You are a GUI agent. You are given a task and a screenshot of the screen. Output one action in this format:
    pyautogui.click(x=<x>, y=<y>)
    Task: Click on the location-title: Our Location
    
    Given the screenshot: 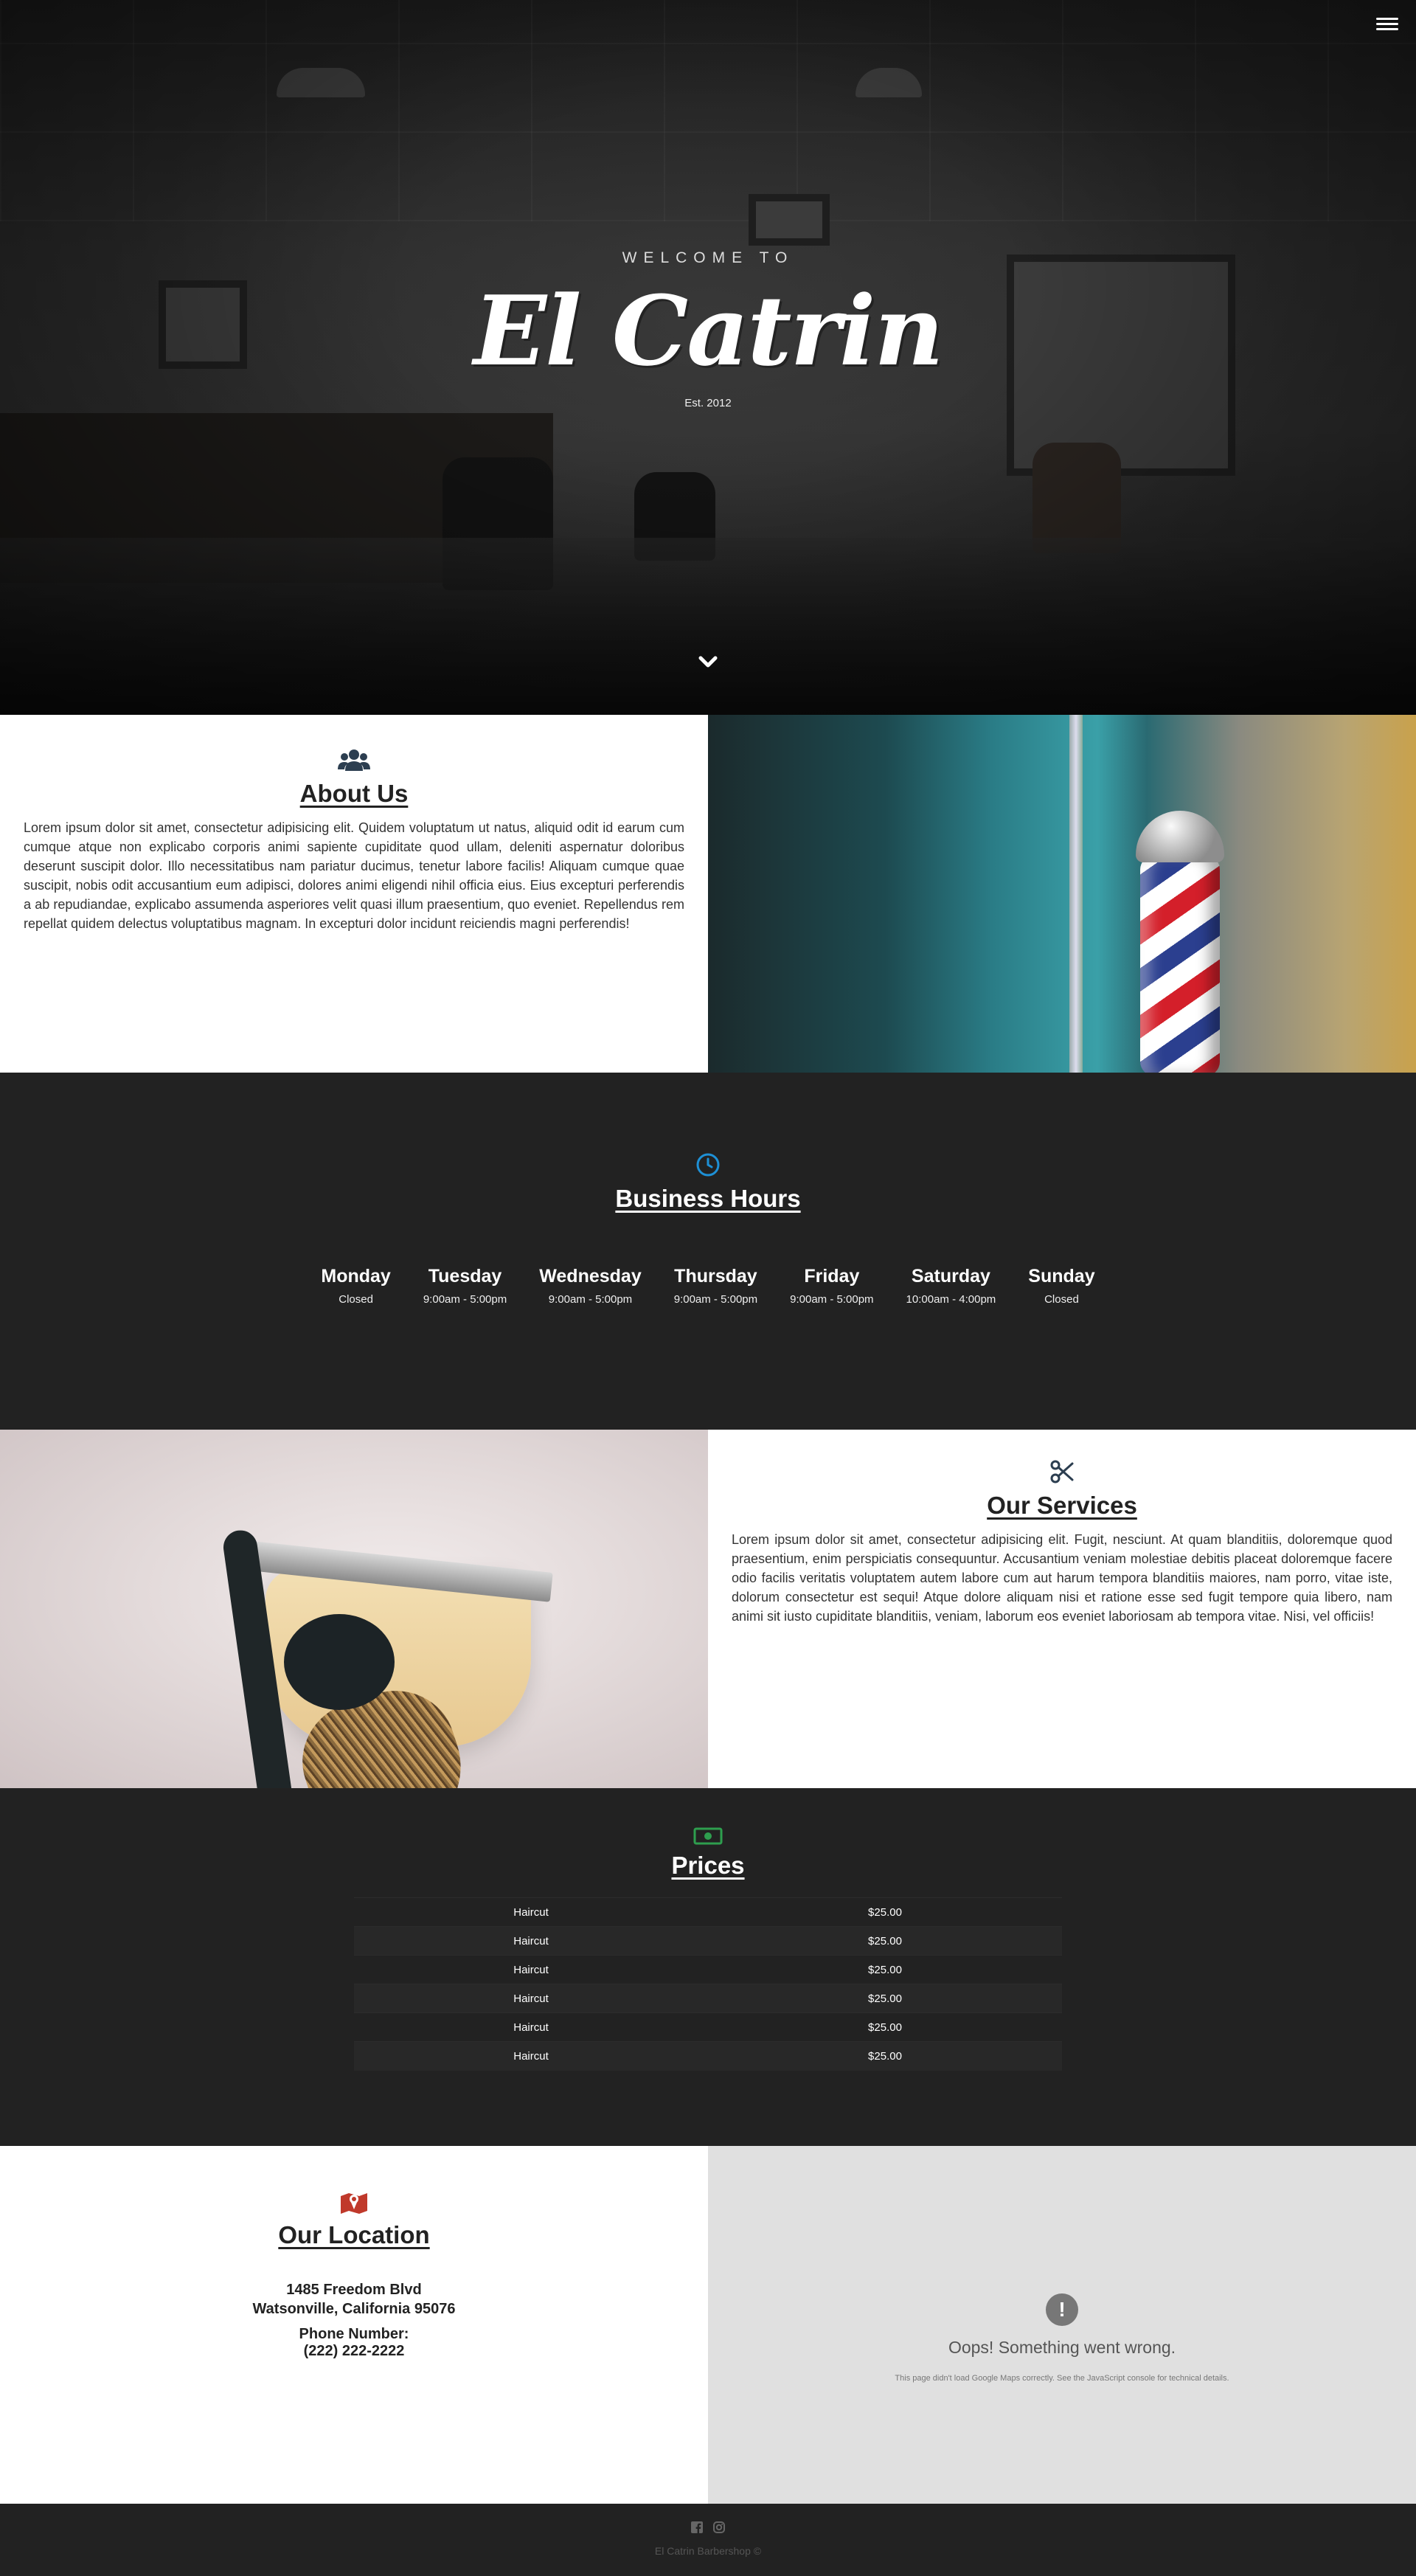 What is the action you would take?
    pyautogui.click(x=354, y=2234)
    